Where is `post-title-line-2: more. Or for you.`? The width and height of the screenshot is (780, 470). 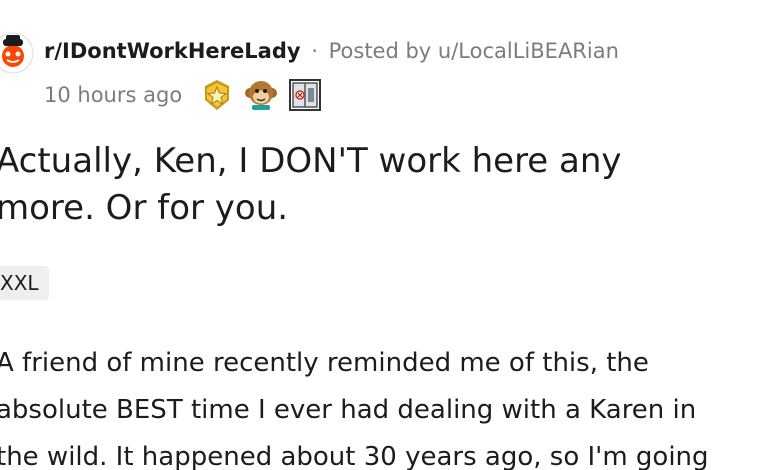
post-title-line-2: more. Or for you. is located at coordinates (144, 208).